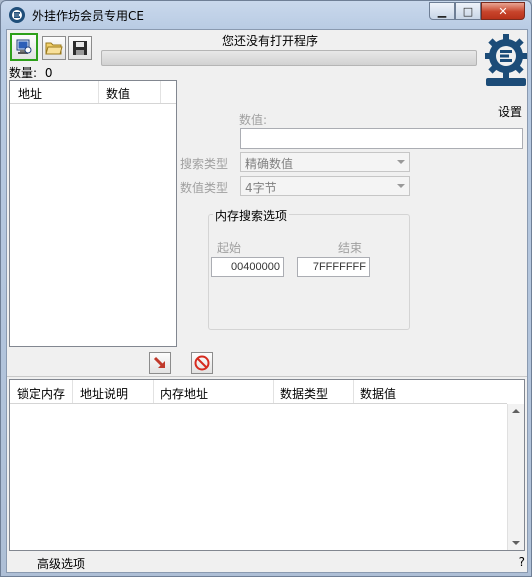  What do you see at coordinates (184, 393) in the screenshot?
I see `column-header-address: 内存地址` at bounding box center [184, 393].